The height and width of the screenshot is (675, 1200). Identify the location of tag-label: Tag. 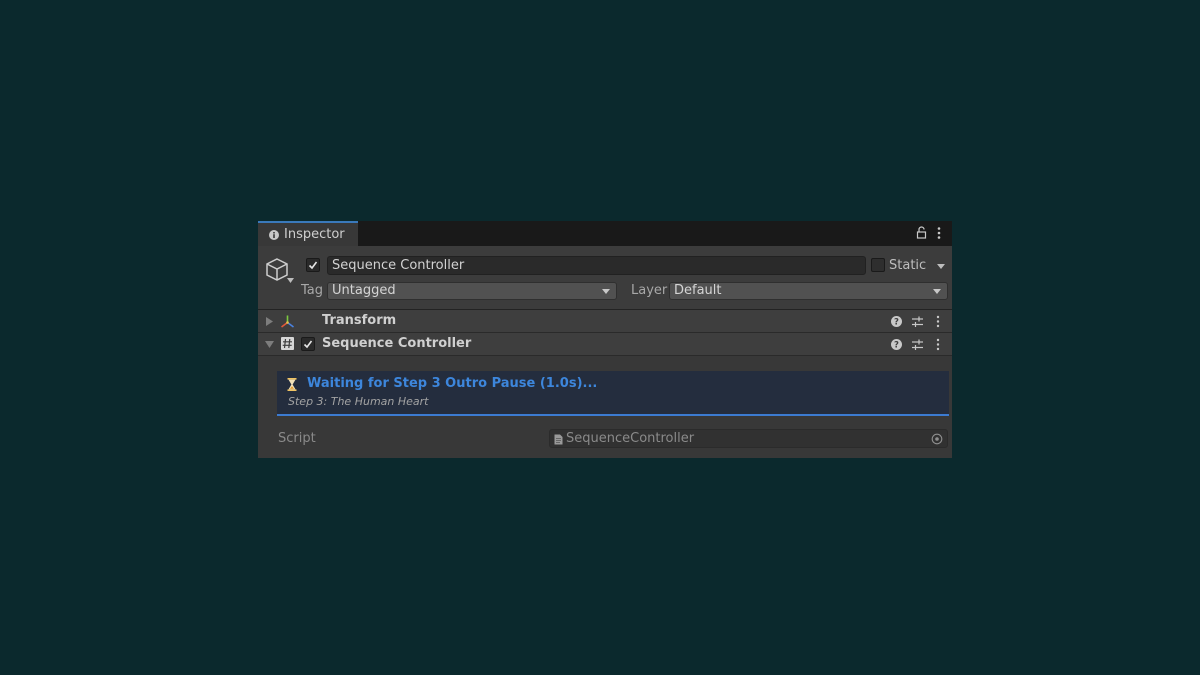
(312, 290).